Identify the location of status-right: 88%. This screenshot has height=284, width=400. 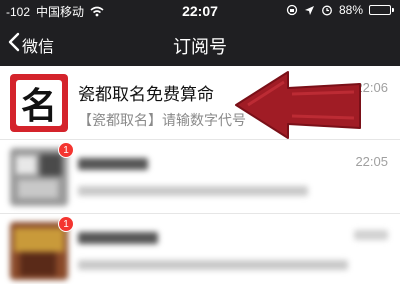
(340, 10).